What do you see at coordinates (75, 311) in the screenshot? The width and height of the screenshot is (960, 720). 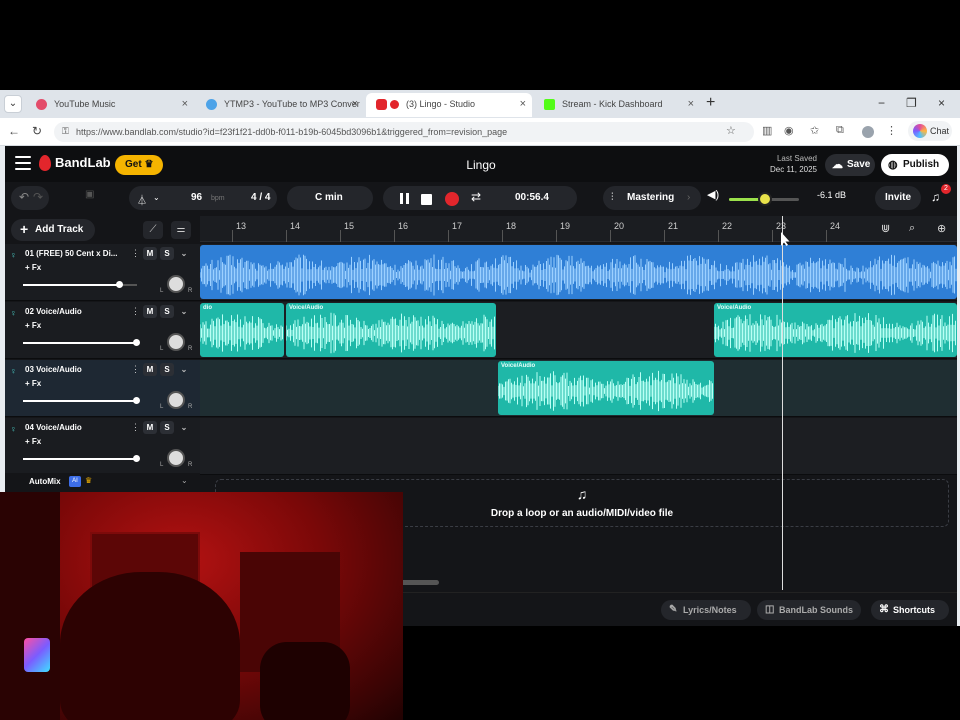 I see `track-name: 02 Voice/Audio` at bounding box center [75, 311].